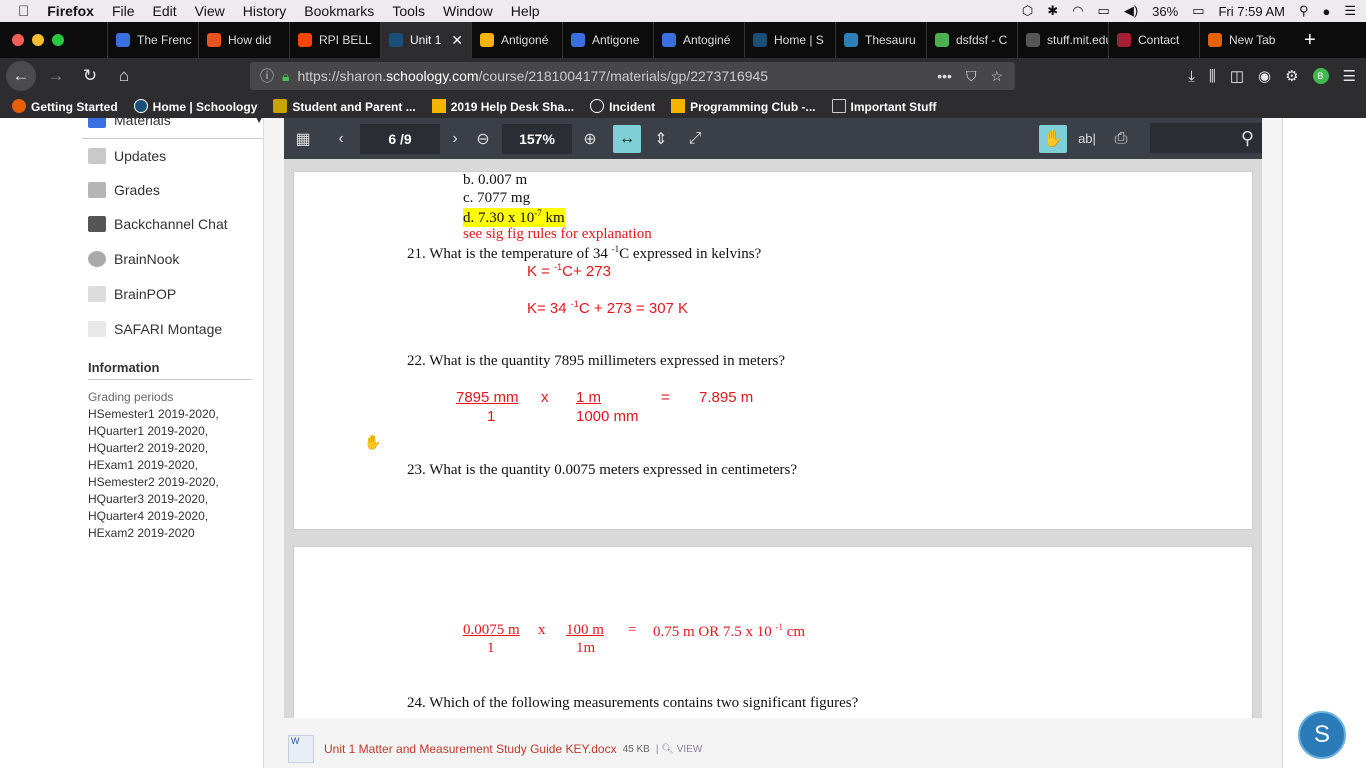 The image size is (1366, 768). Describe the element at coordinates (726, 397) in the screenshot. I see `conversion-22-result: 7.895 m` at that location.